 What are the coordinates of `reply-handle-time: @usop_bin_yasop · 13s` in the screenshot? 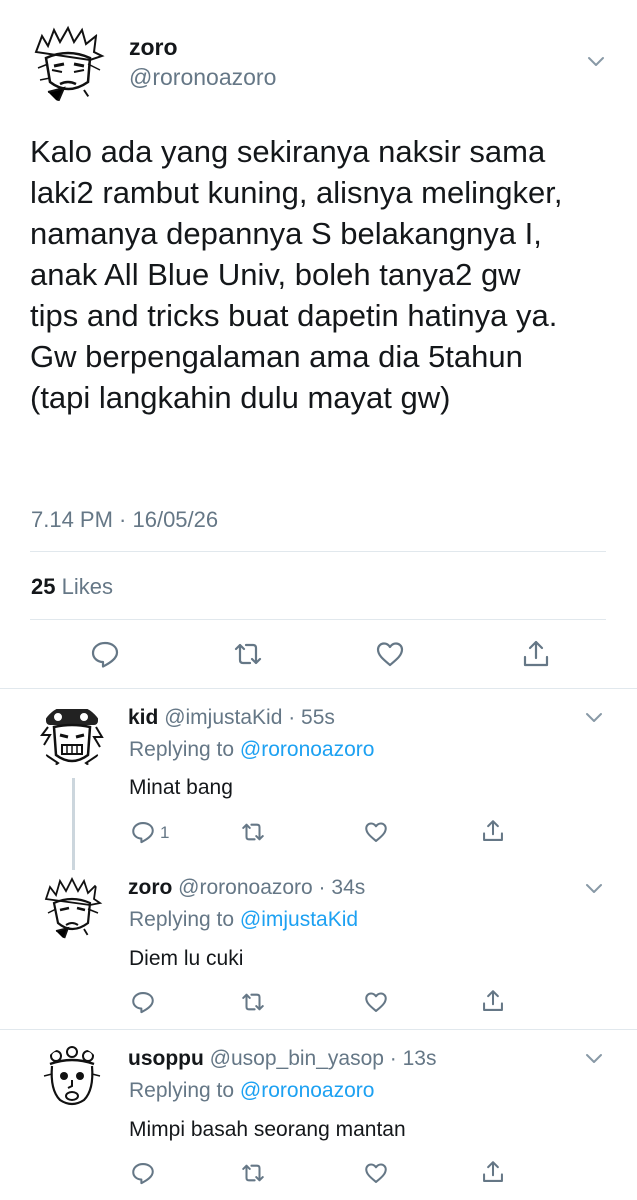 It's located at (323, 1058).